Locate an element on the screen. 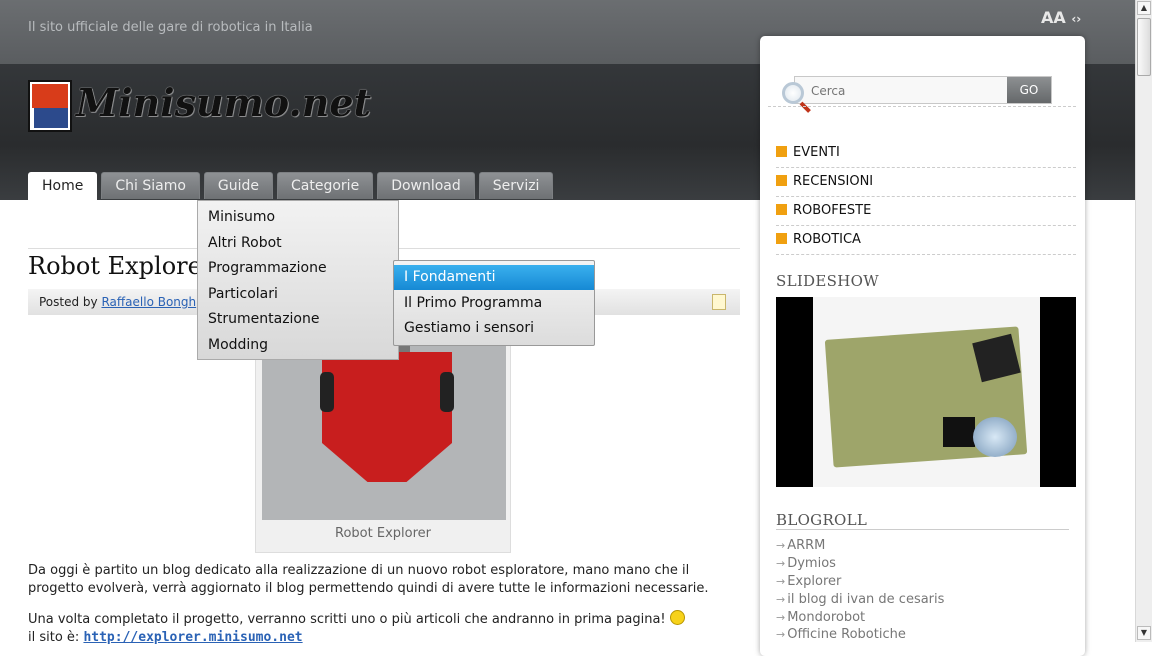 The height and width of the screenshot is (656, 1152). font-resize-label: AA is located at coordinates (1053, 17).